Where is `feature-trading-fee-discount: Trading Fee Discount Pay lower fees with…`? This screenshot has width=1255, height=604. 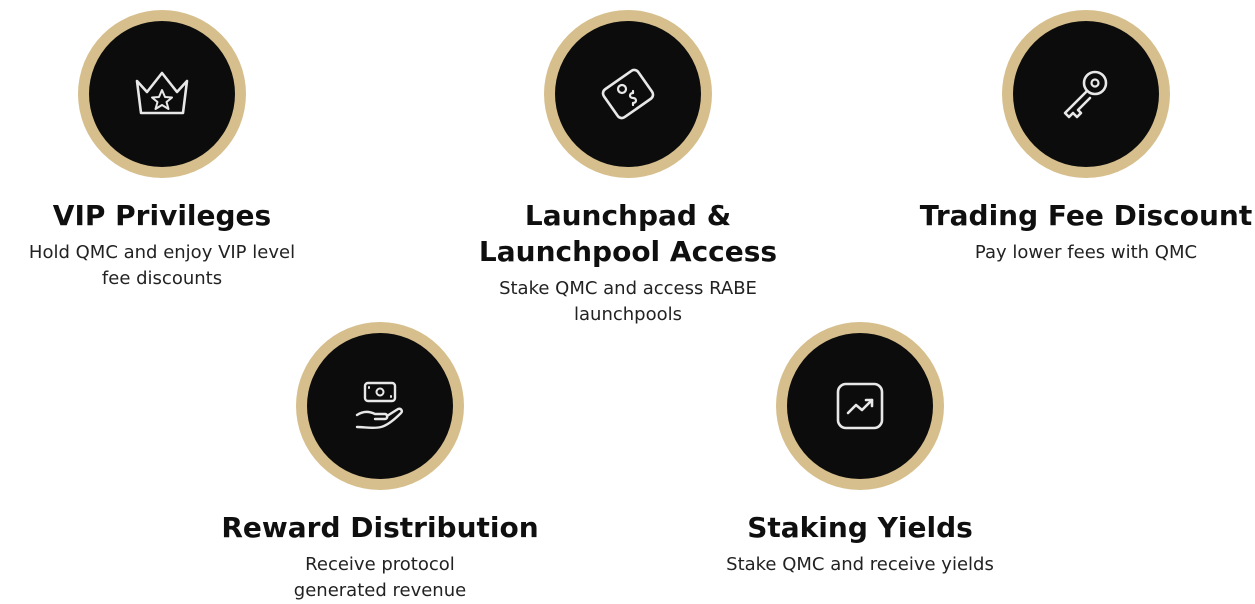 feature-trading-fee-discount: Trading Fee Discount Pay lower fees with… is located at coordinates (1085, 138).